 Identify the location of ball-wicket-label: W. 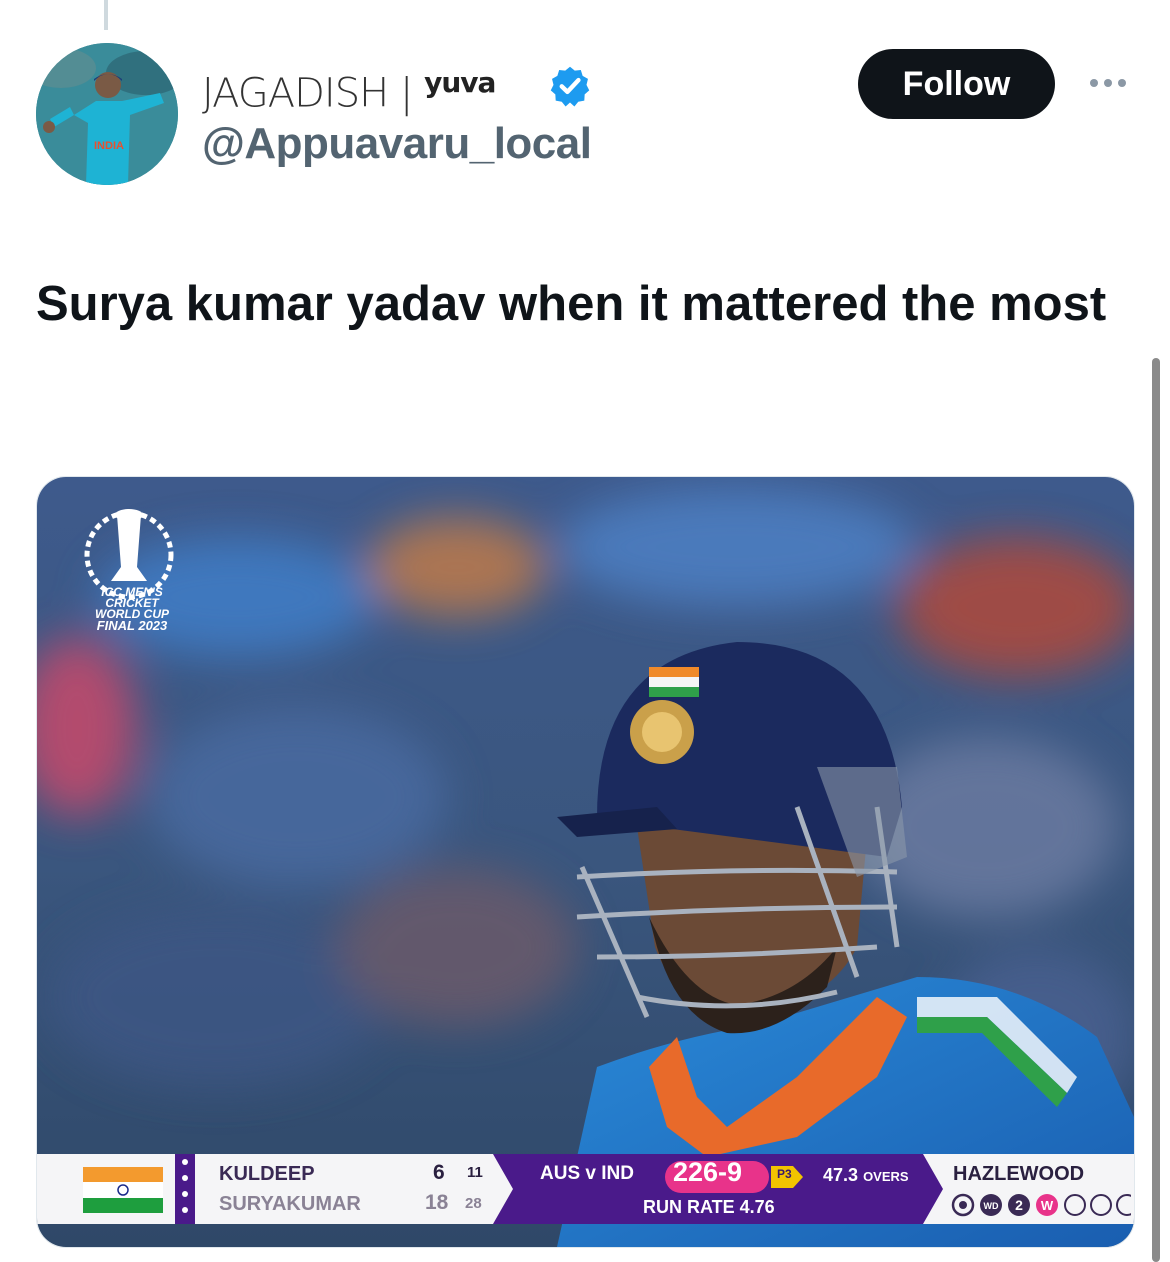
(1047, 1205).